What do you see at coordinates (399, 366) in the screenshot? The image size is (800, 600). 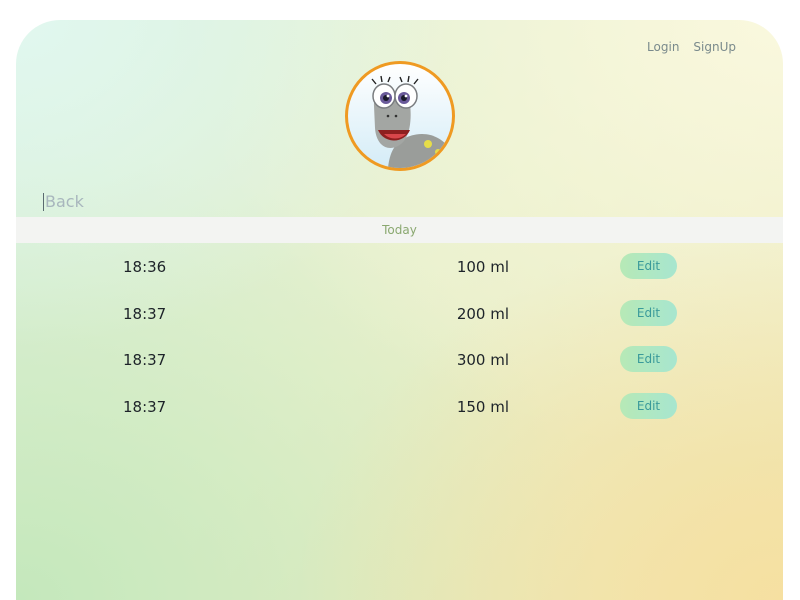 I see `entry-row: 18:37 300 ml Edit` at bounding box center [399, 366].